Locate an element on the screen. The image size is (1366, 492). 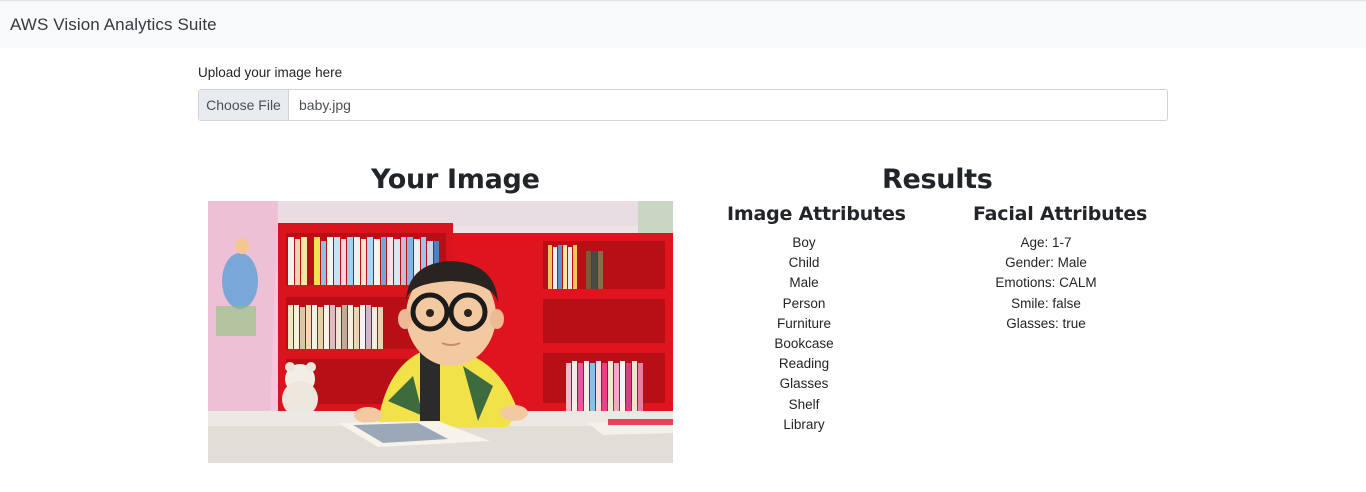
list-item: Person is located at coordinates (804, 303).